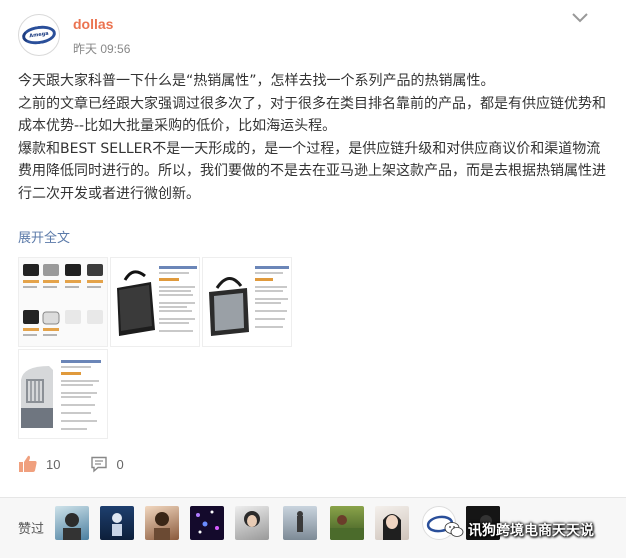 The height and width of the screenshot is (558, 626). I want to click on thumbnail-gray-pet-carrier-listing, so click(247, 302).